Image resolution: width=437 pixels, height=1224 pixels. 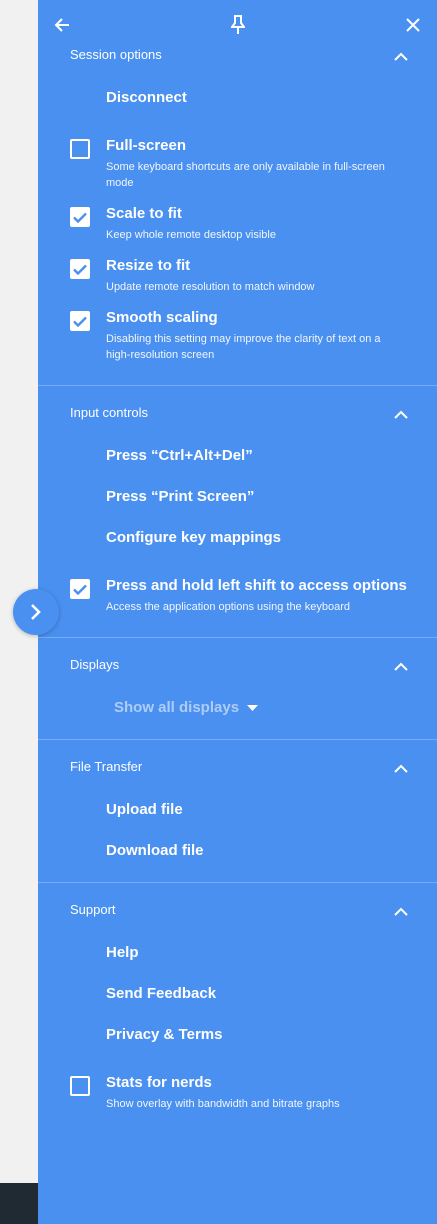 What do you see at coordinates (253, 707) in the screenshot?
I see `caret-down-icon` at bounding box center [253, 707].